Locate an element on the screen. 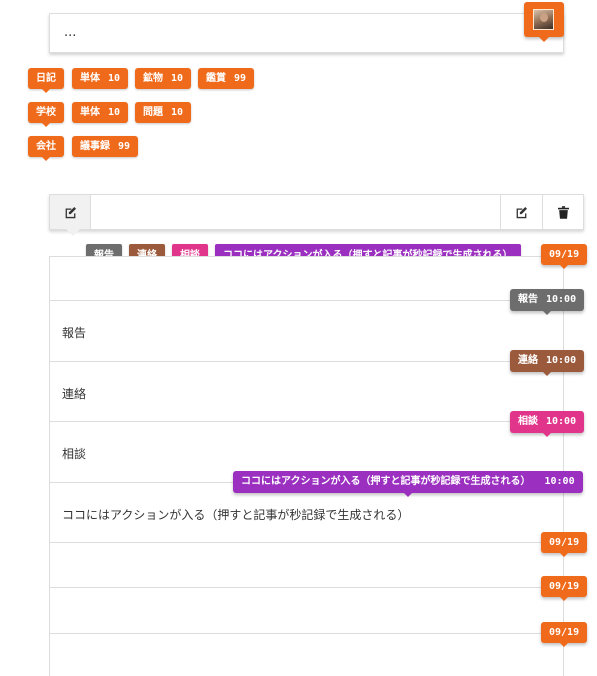 This screenshot has height=676, width=597. tag-group-2-root: 学校 is located at coordinates (46, 114).